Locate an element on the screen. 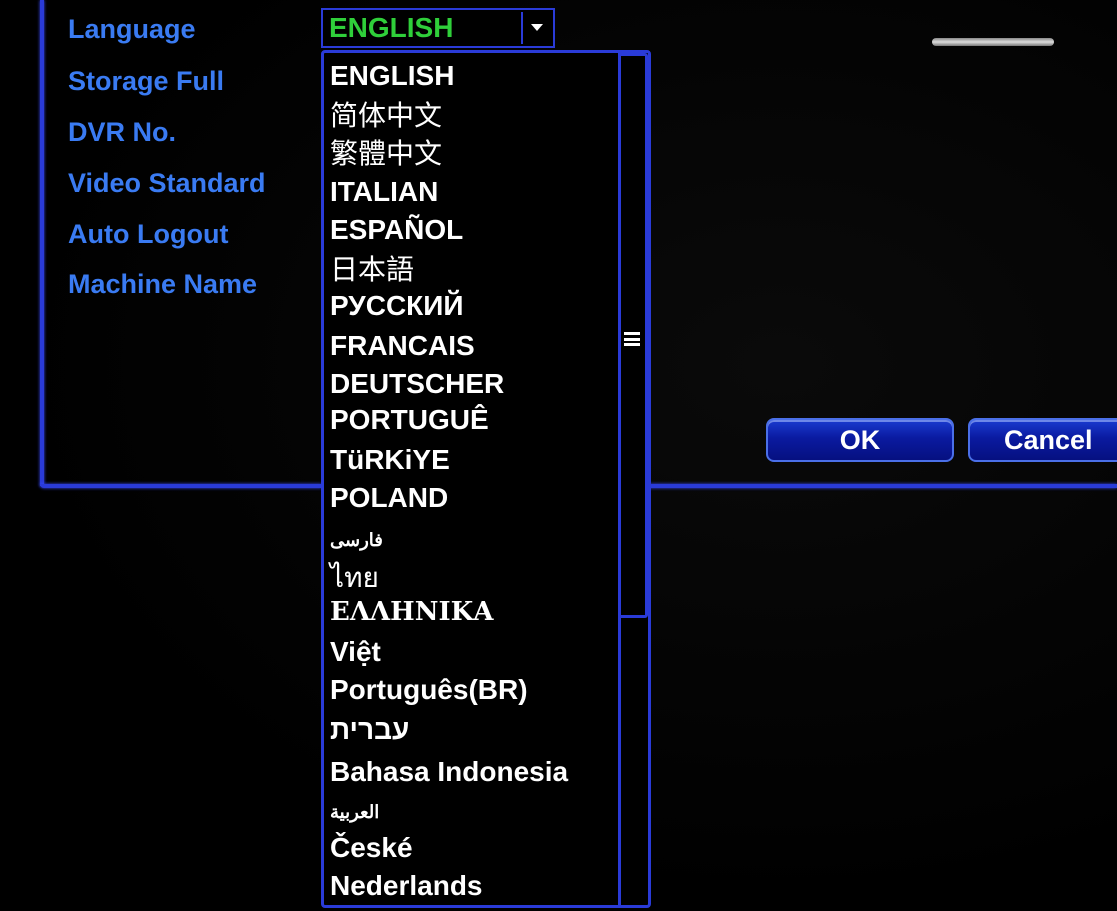 Image resolution: width=1117 pixels, height=911 pixels. option-thai: ไทย is located at coordinates (354, 578).